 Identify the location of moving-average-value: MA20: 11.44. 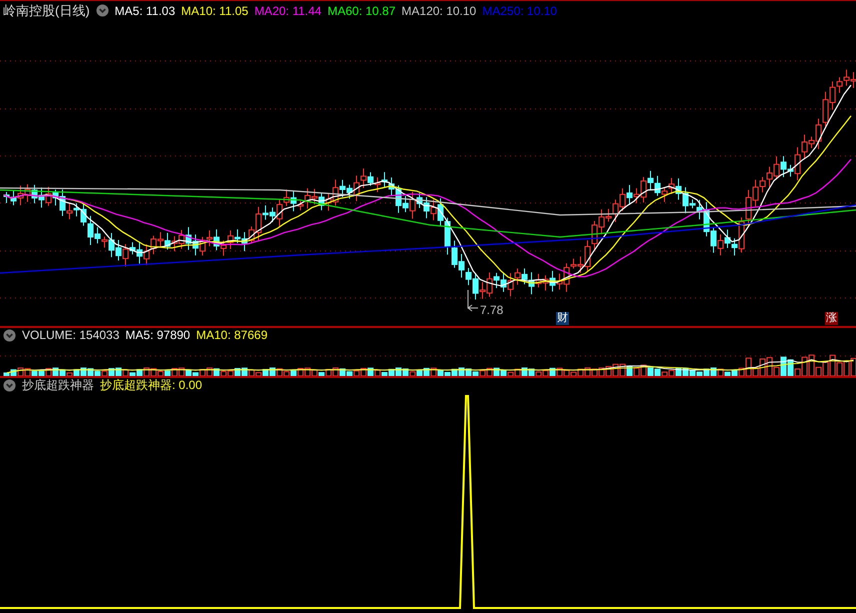
(288, 11).